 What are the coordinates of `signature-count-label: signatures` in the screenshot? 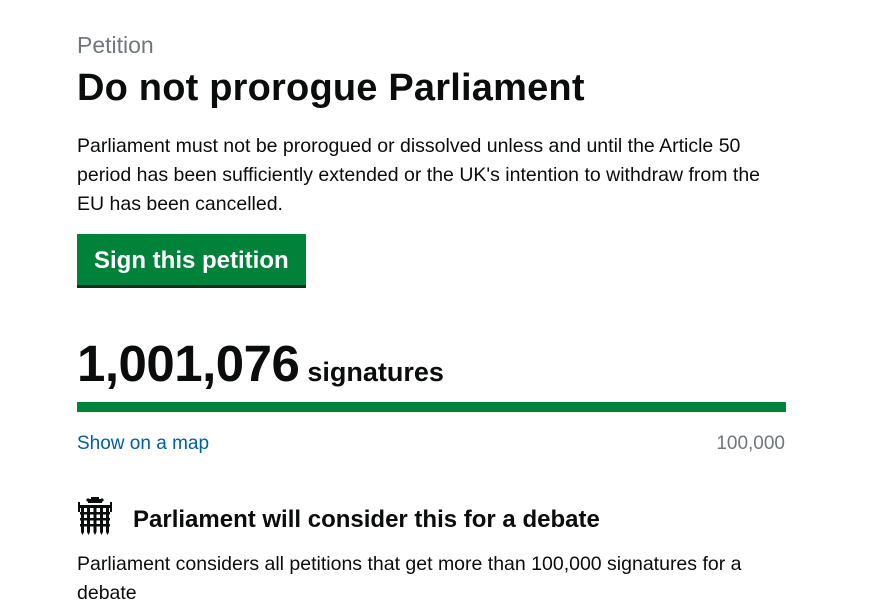 It's located at (375, 372).